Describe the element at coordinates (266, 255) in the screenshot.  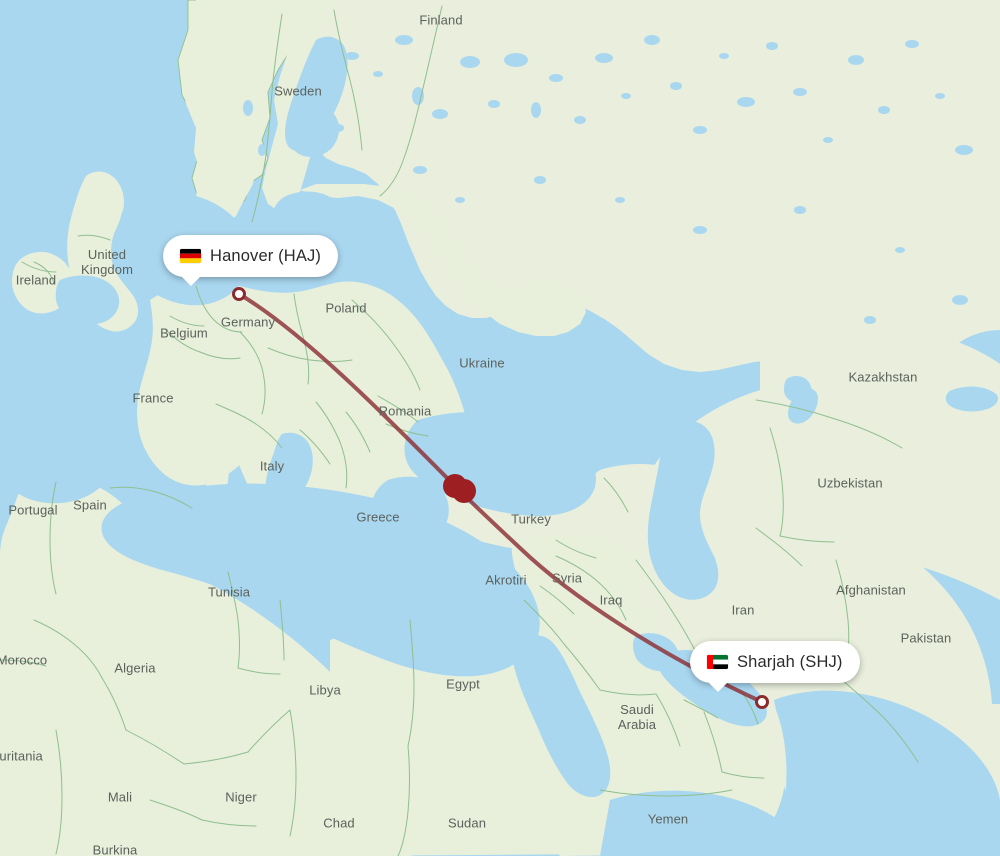
I see `airport-popup-label: Hanover (HAJ)` at that location.